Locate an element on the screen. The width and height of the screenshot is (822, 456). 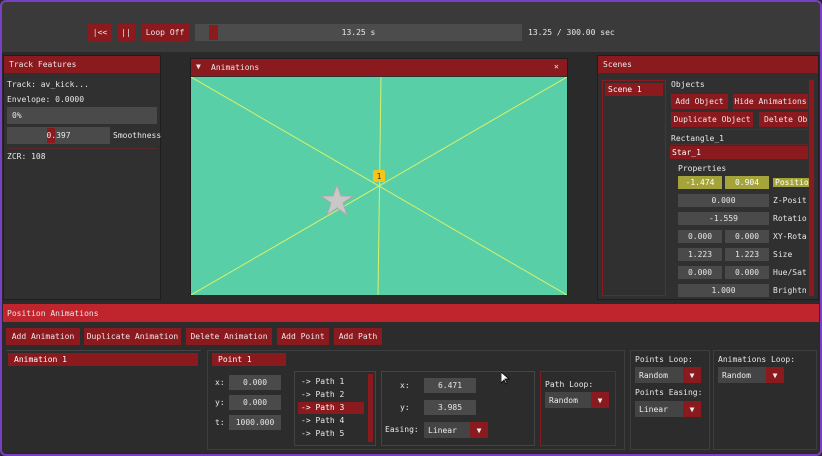
hue-field: 0.000 is located at coordinates (700, 272).